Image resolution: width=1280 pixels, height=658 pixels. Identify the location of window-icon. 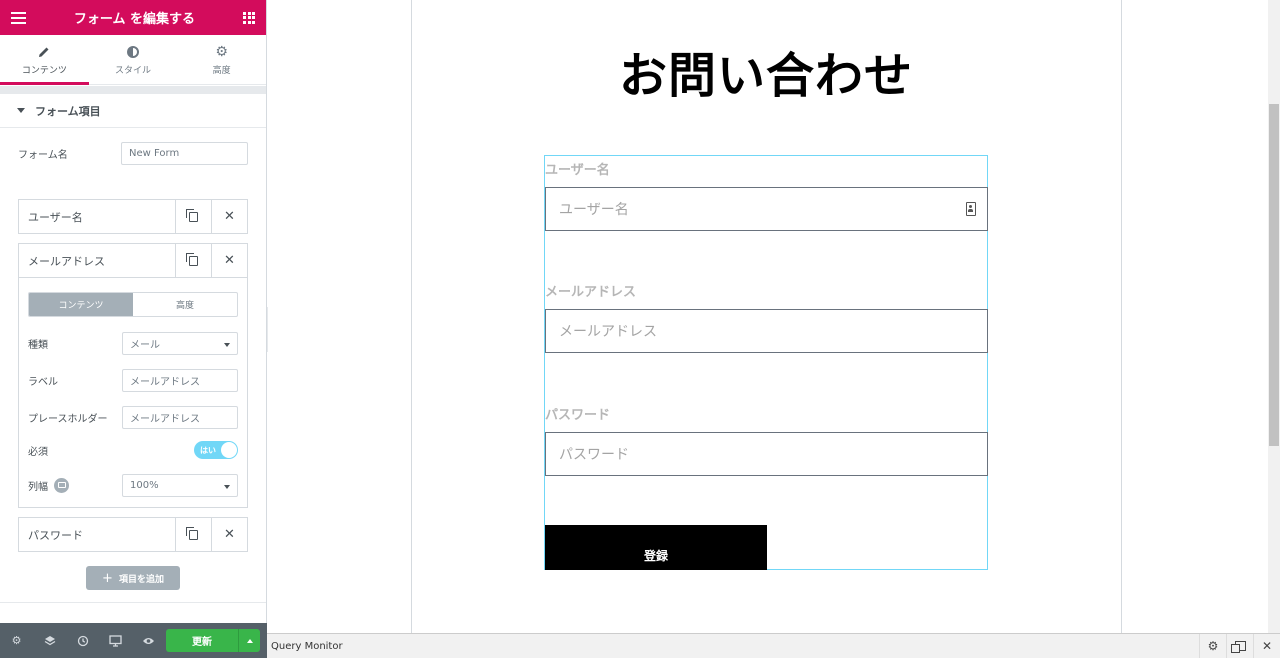
(1238, 647).